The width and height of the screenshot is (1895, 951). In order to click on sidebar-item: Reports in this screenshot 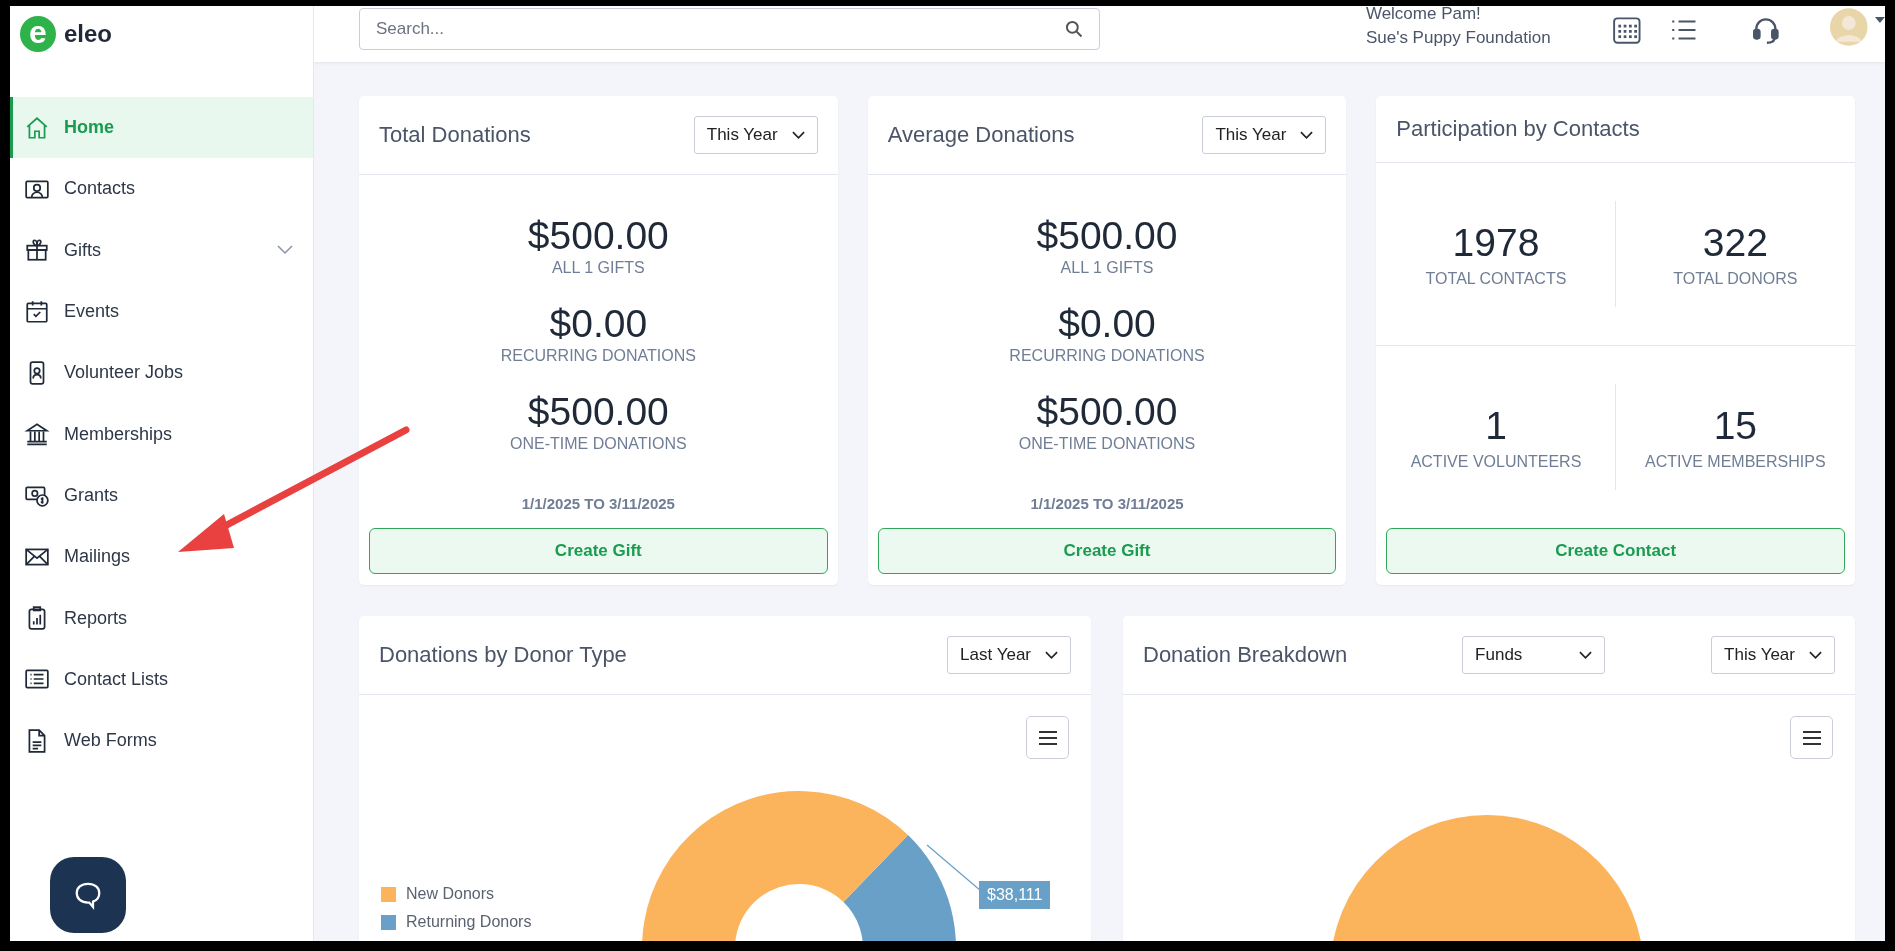, I will do `click(161, 618)`.